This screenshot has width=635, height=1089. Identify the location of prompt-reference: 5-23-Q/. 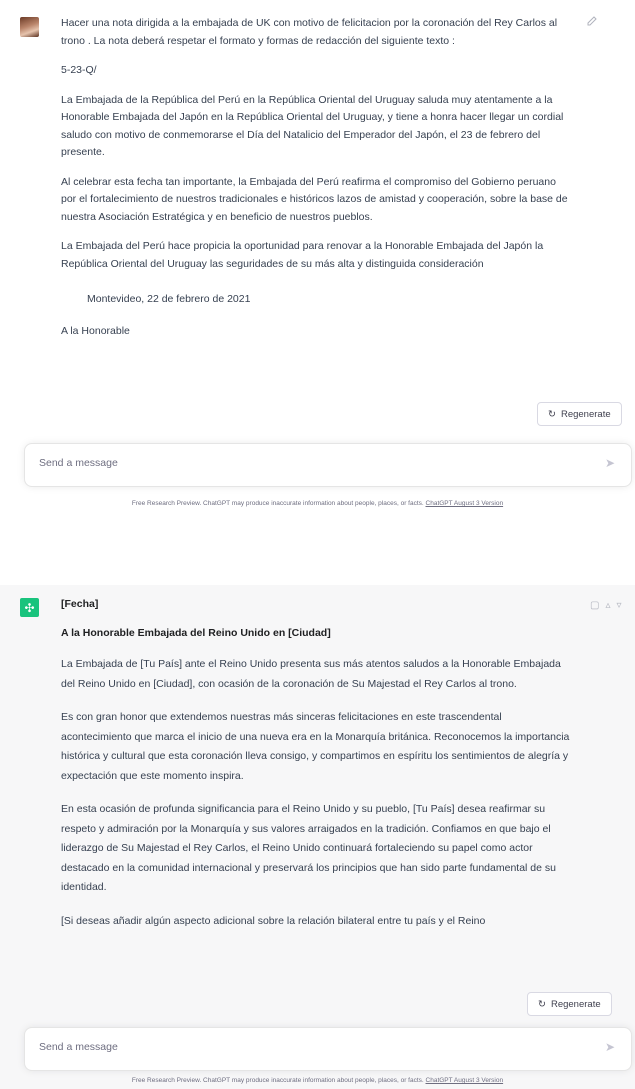
(79, 70).